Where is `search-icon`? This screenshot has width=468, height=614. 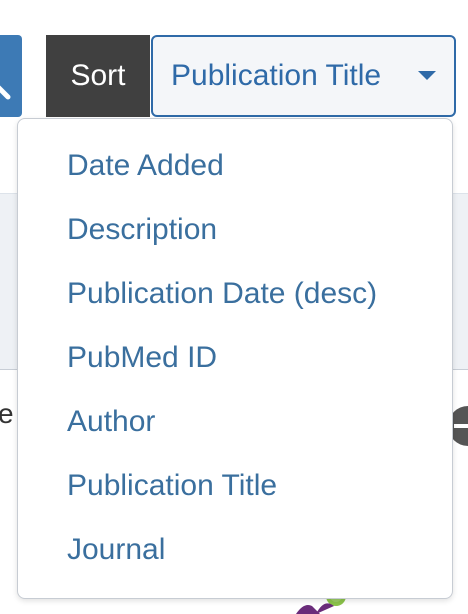
search-icon is located at coordinates (5, 92).